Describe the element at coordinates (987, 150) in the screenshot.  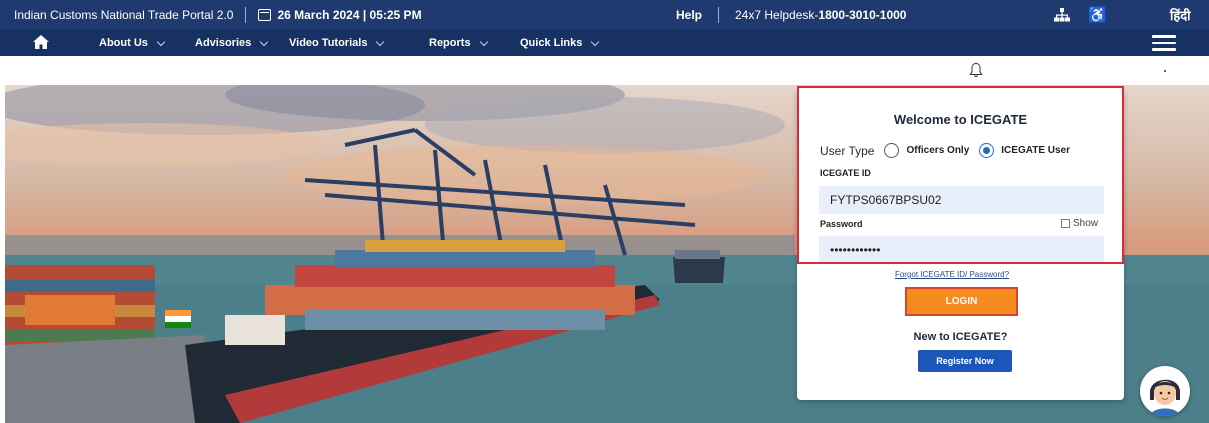
I see `icegate-user-radio` at that location.